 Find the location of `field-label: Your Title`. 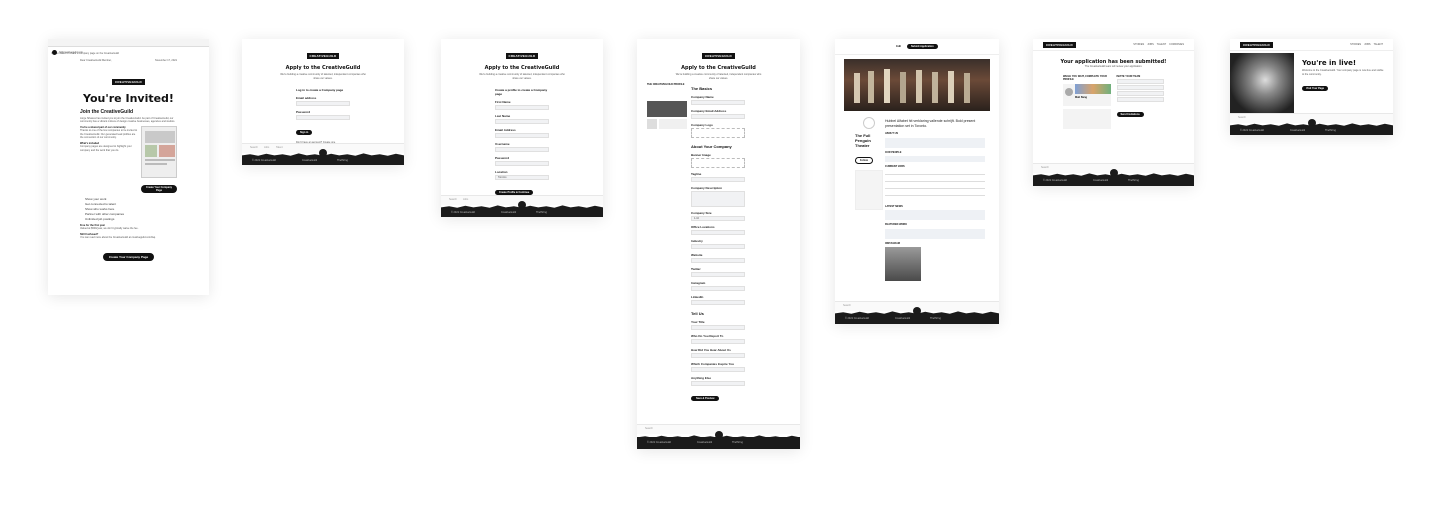

field-label: Your Title is located at coordinates (698, 322).